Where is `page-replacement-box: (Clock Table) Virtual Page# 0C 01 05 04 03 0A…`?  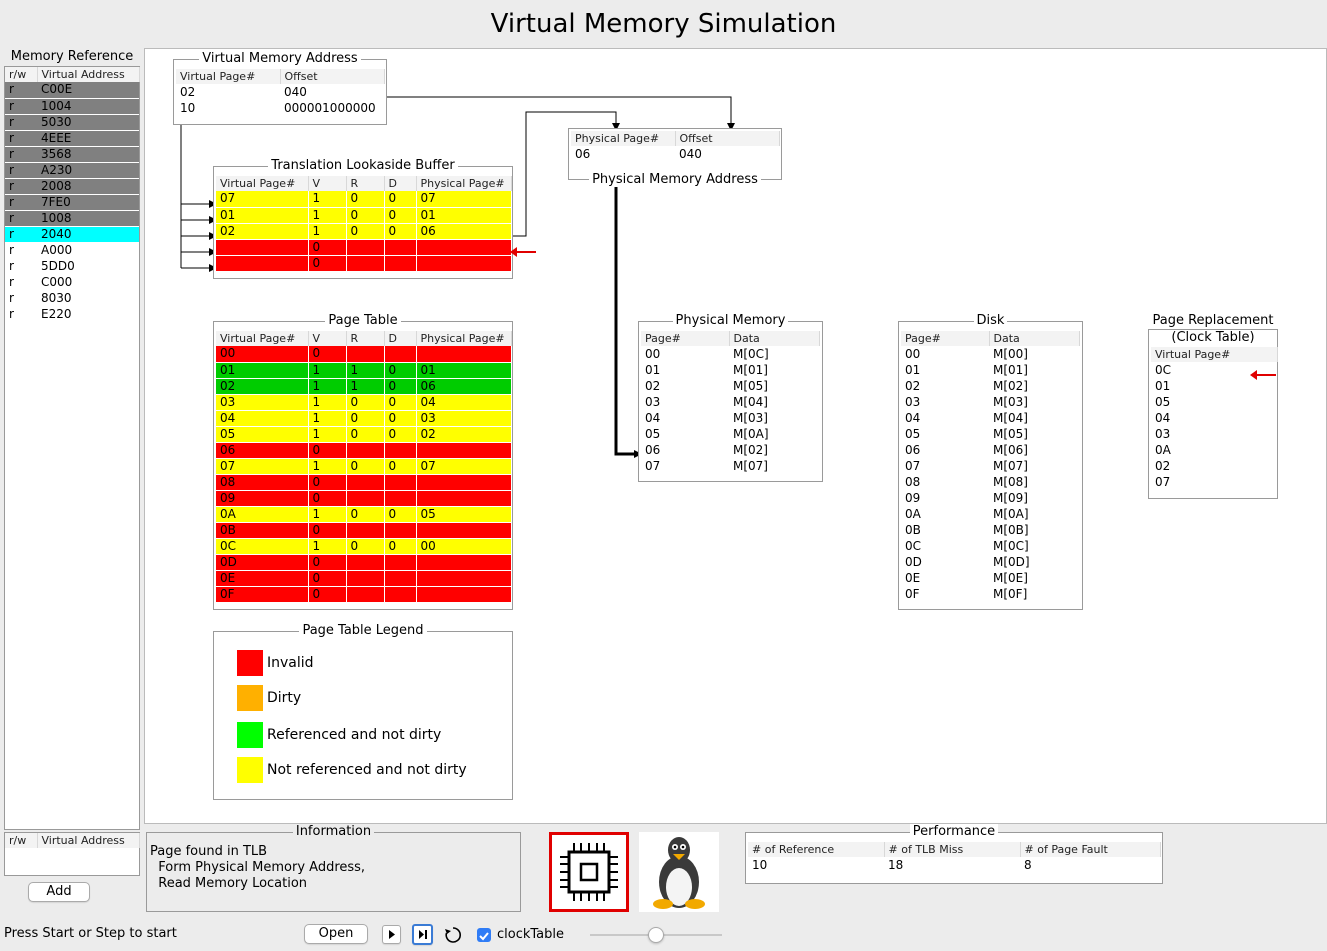
page-replacement-box: (Clock Table) Virtual Page# 0C 01 05 04 03 0A… is located at coordinates (1213, 414).